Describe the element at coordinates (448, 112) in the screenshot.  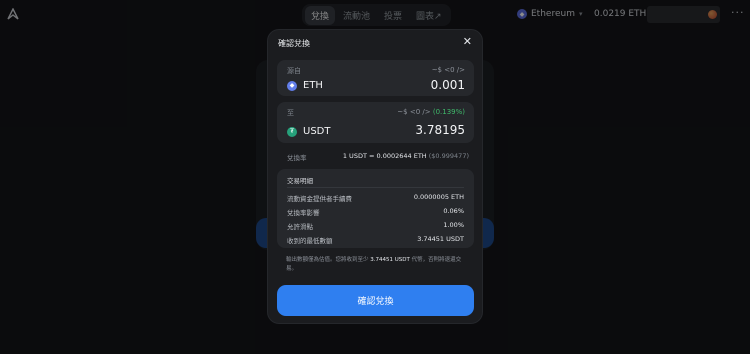
I see `price-impact-percent: (0.139%)` at that location.